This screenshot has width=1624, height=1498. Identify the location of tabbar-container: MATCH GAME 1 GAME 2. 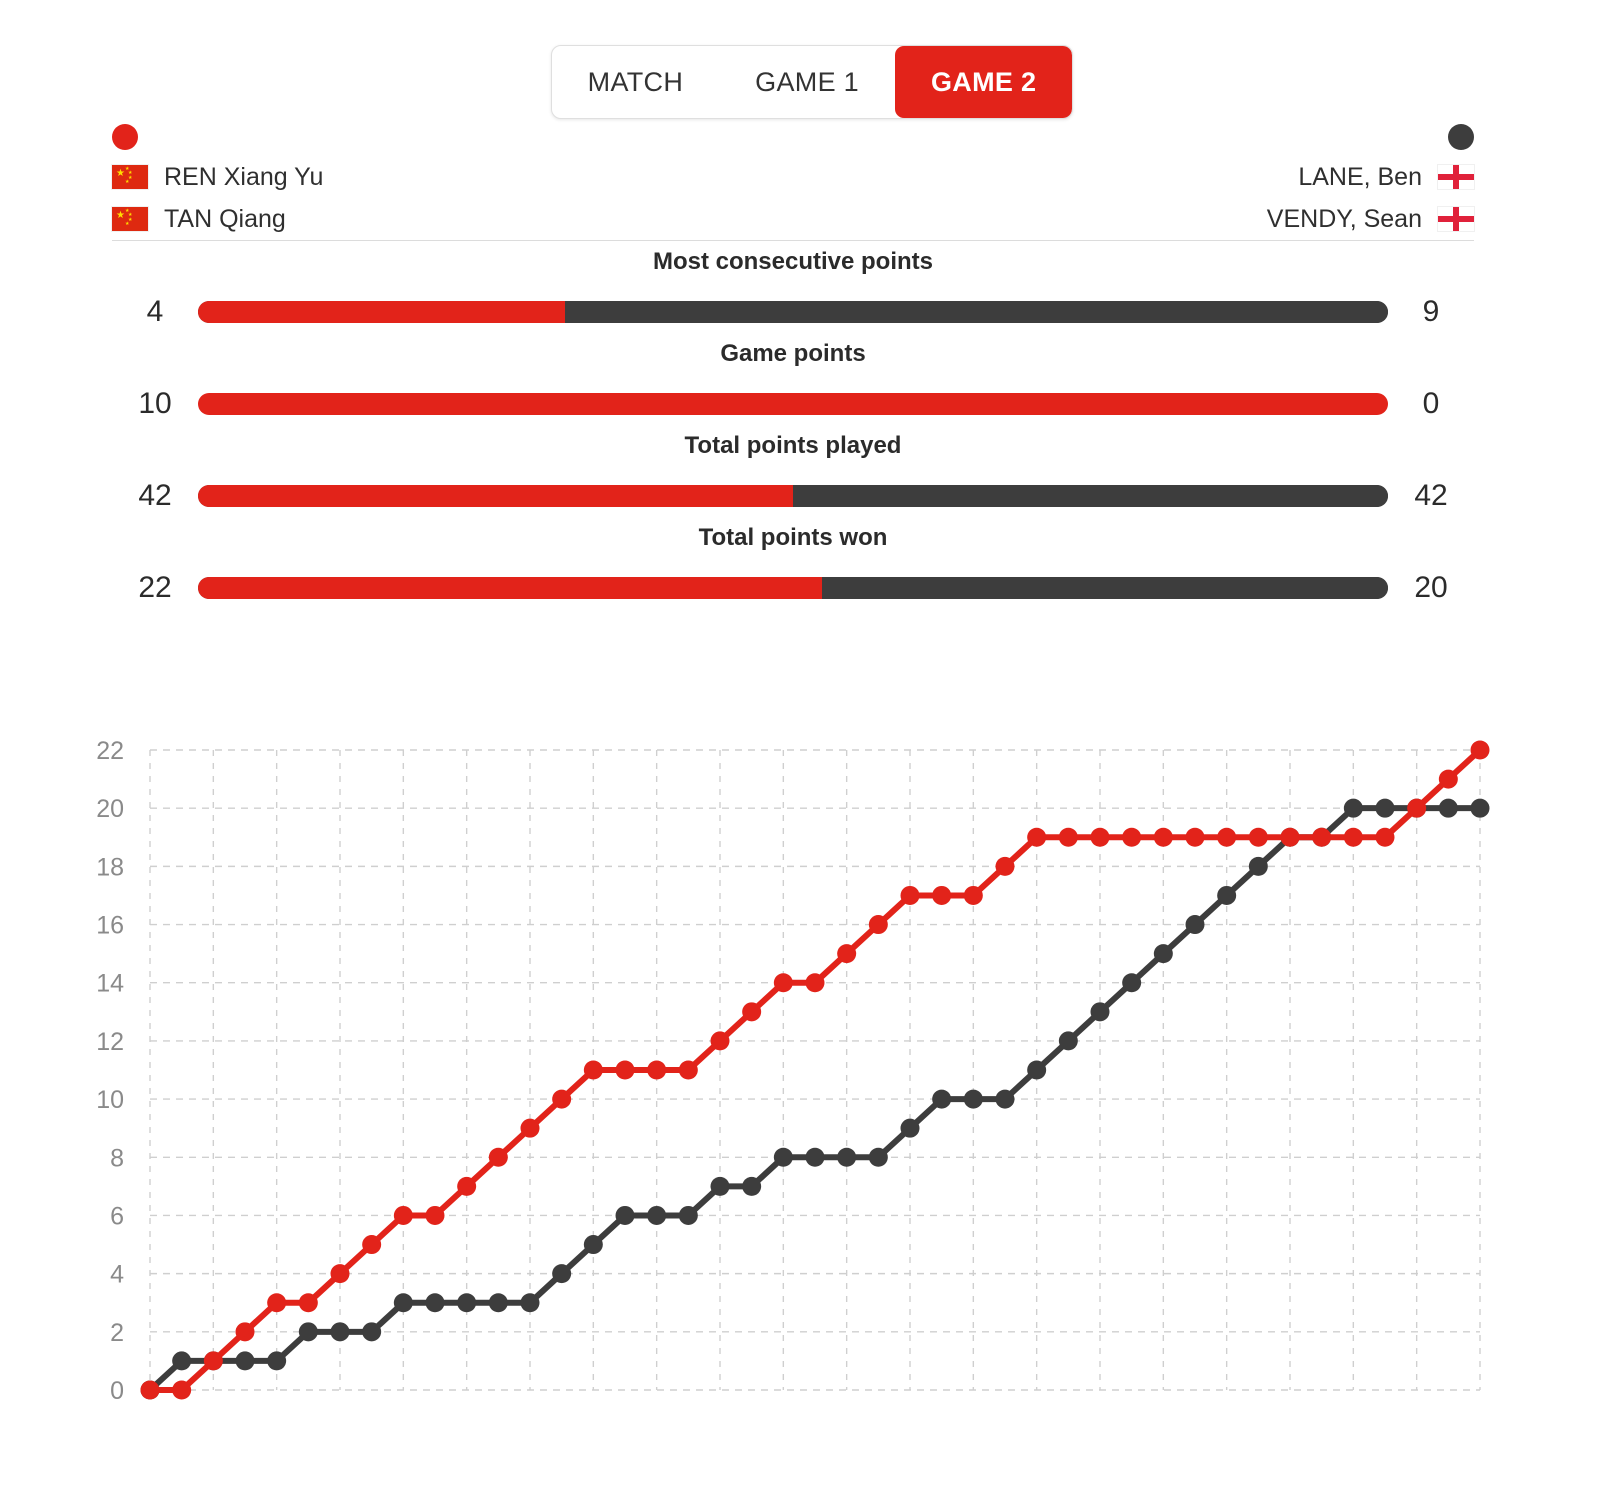
(812, 82).